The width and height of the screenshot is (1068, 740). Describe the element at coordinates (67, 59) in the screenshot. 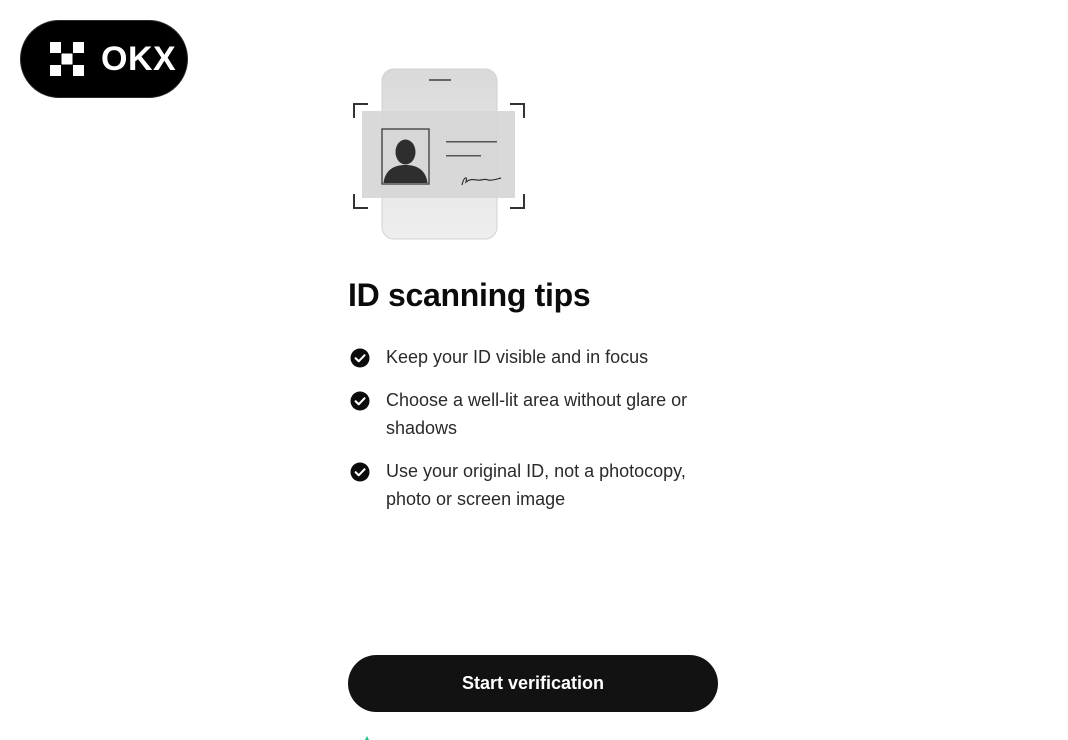

I see `okx-logo-icon` at that location.